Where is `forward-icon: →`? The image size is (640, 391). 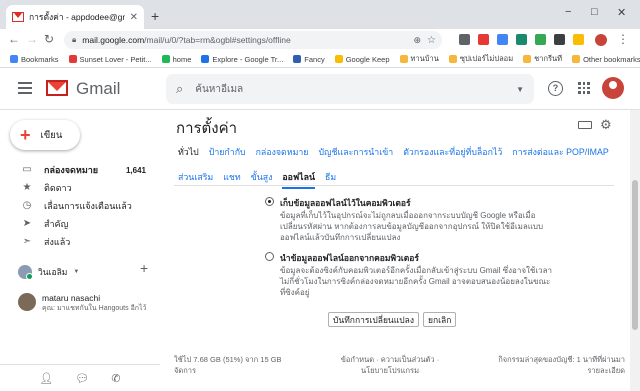 forward-icon: → is located at coordinates (32, 39).